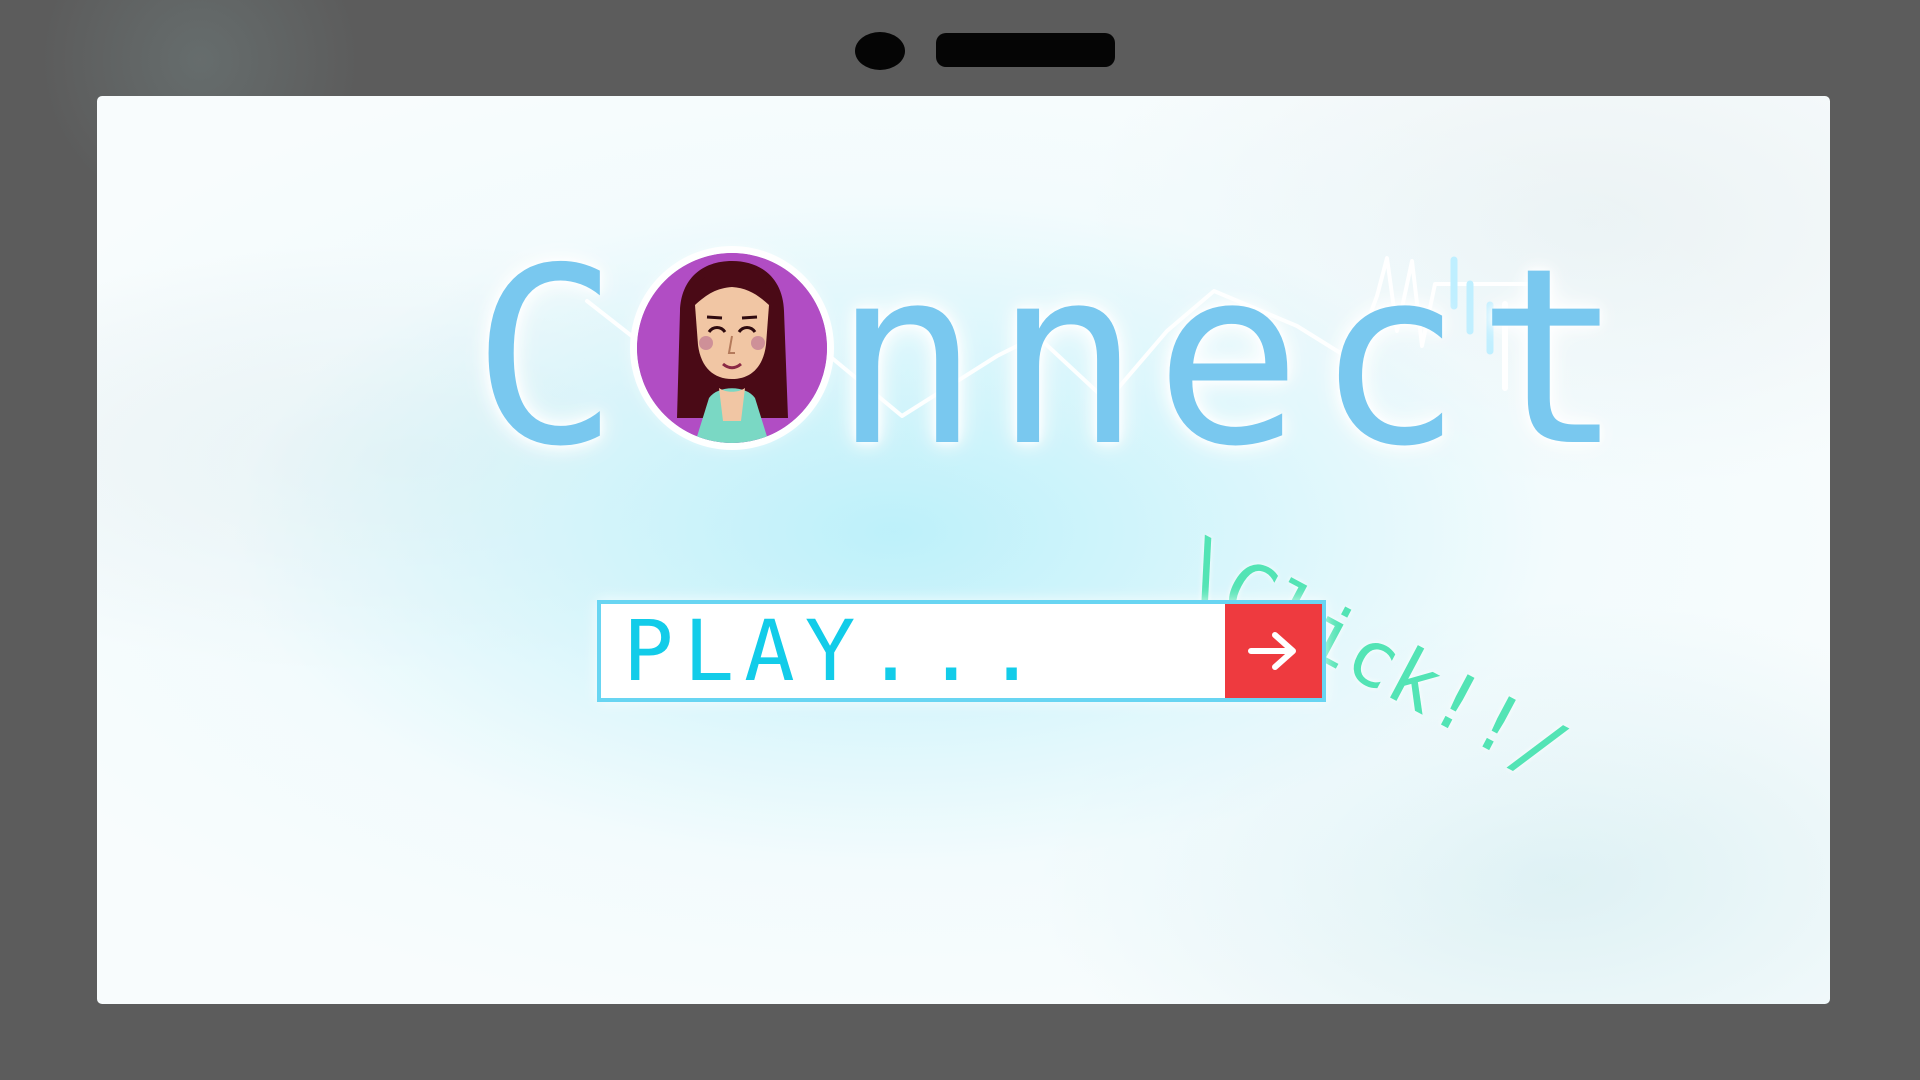 Image resolution: width=1920 pixels, height=1080 pixels. I want to click on arrow-right-icon, so click(1271, 651).